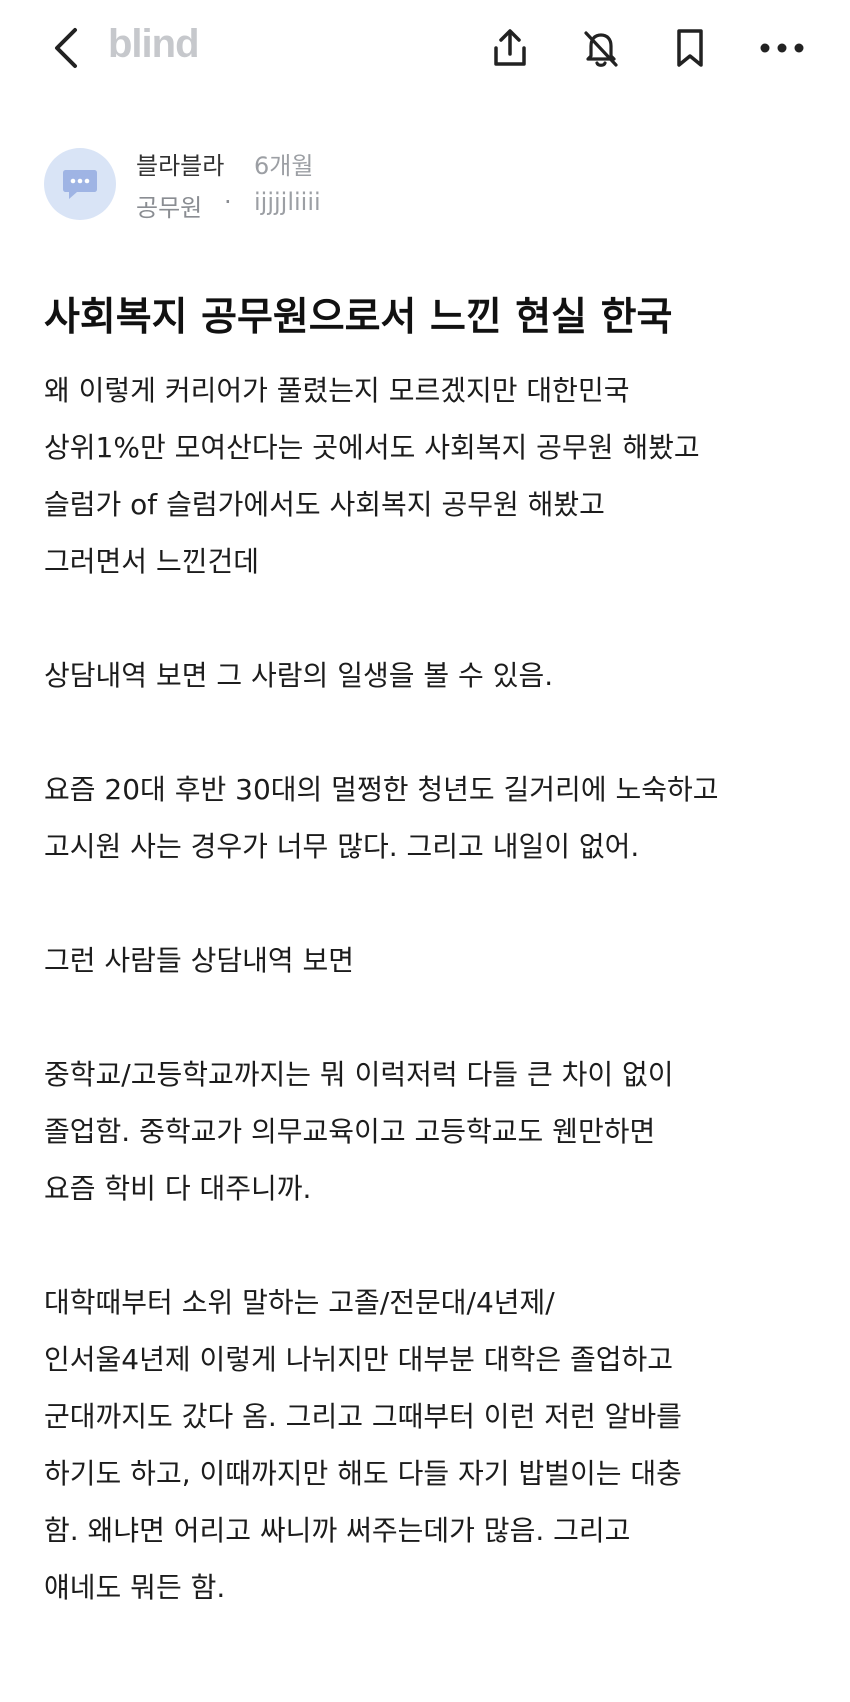 The image size is (850, 1702). What do you see at coordinates (169, 205) in the screenshot?
I see `author-company: 공무원` at bounding box center [169, 205].